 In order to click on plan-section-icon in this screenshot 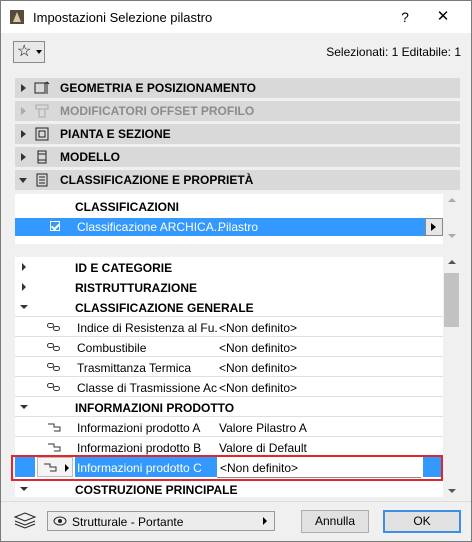, I will do `click(42, 134)`.